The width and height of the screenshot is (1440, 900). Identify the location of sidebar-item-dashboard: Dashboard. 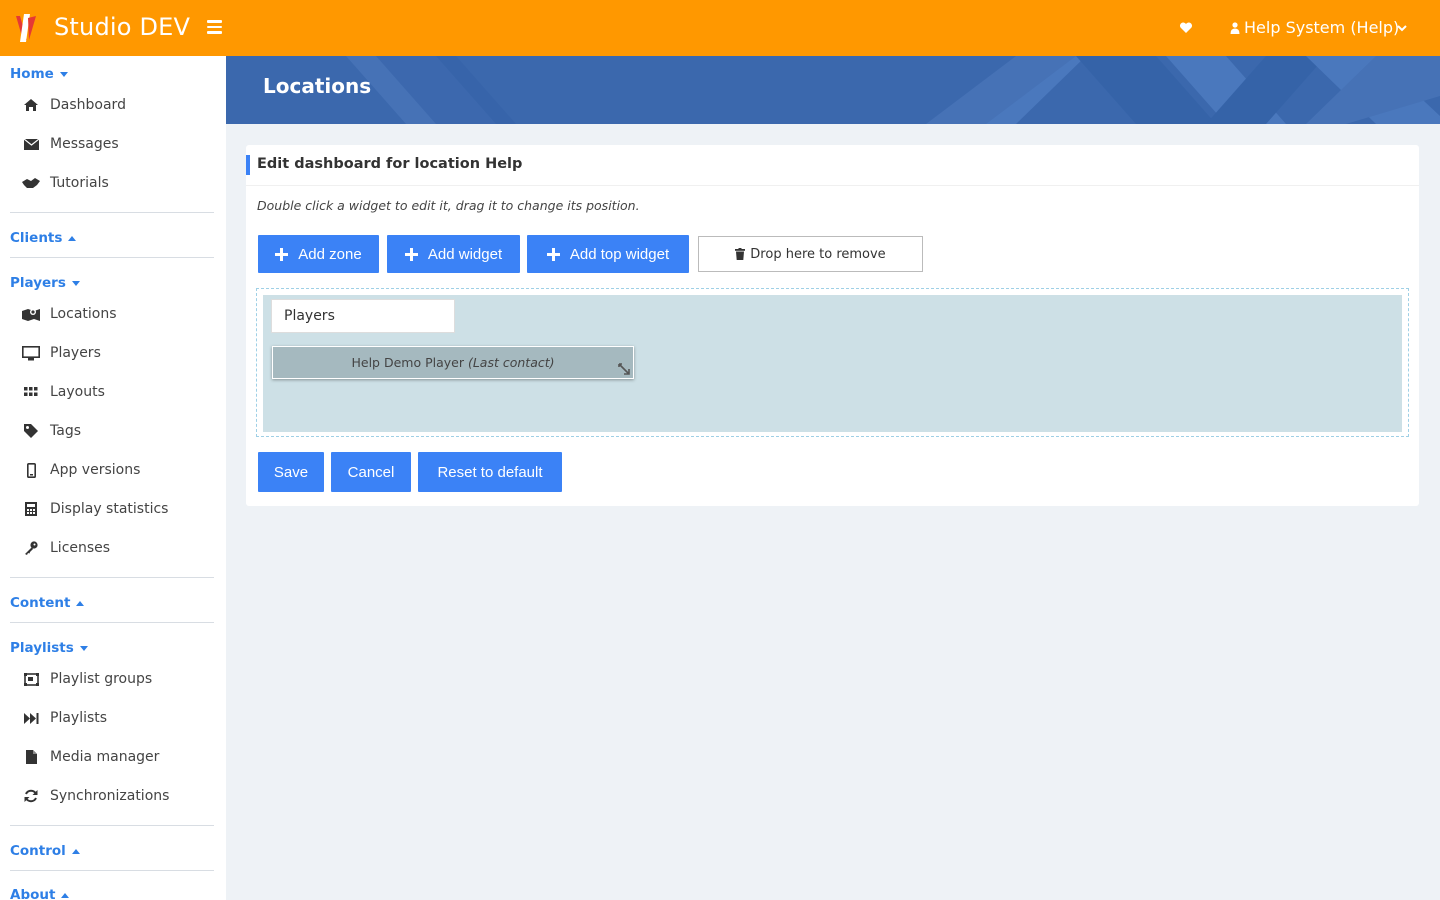
(74, 105).